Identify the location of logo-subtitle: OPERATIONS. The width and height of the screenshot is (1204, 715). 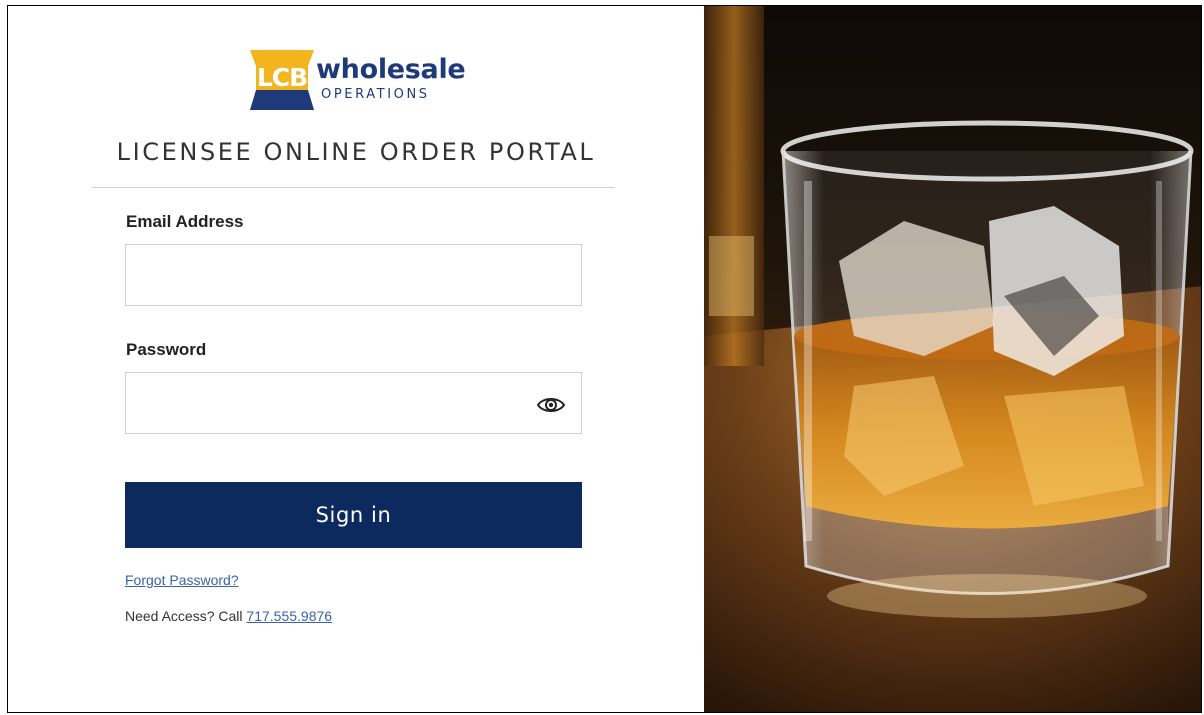
(375, 94).